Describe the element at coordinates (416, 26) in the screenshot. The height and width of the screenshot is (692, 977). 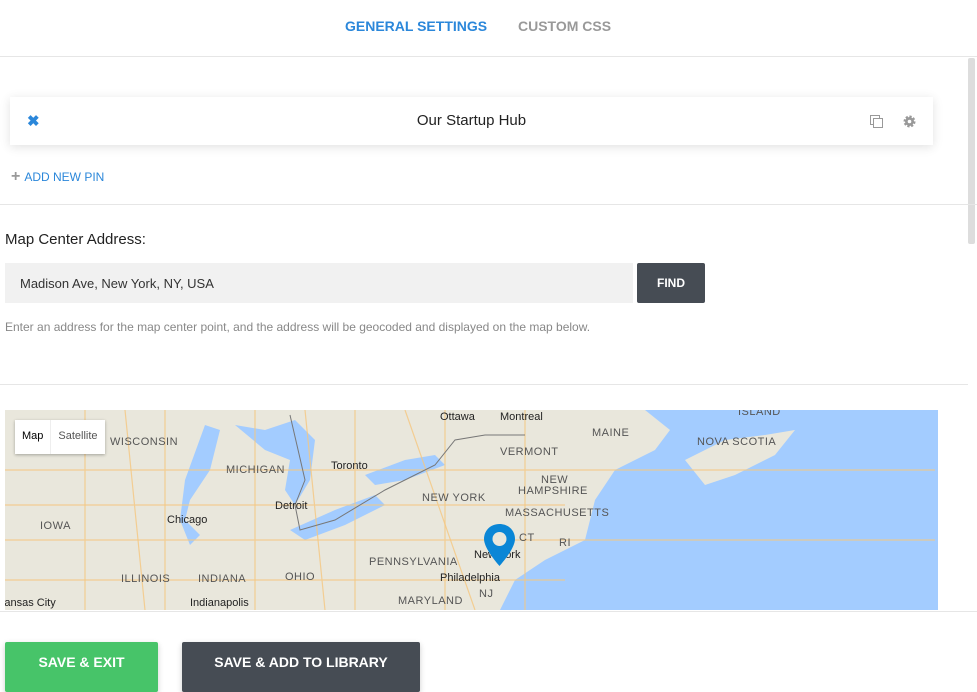
I see `tab-general-settings: GENERAL SETTINGS` at that location.